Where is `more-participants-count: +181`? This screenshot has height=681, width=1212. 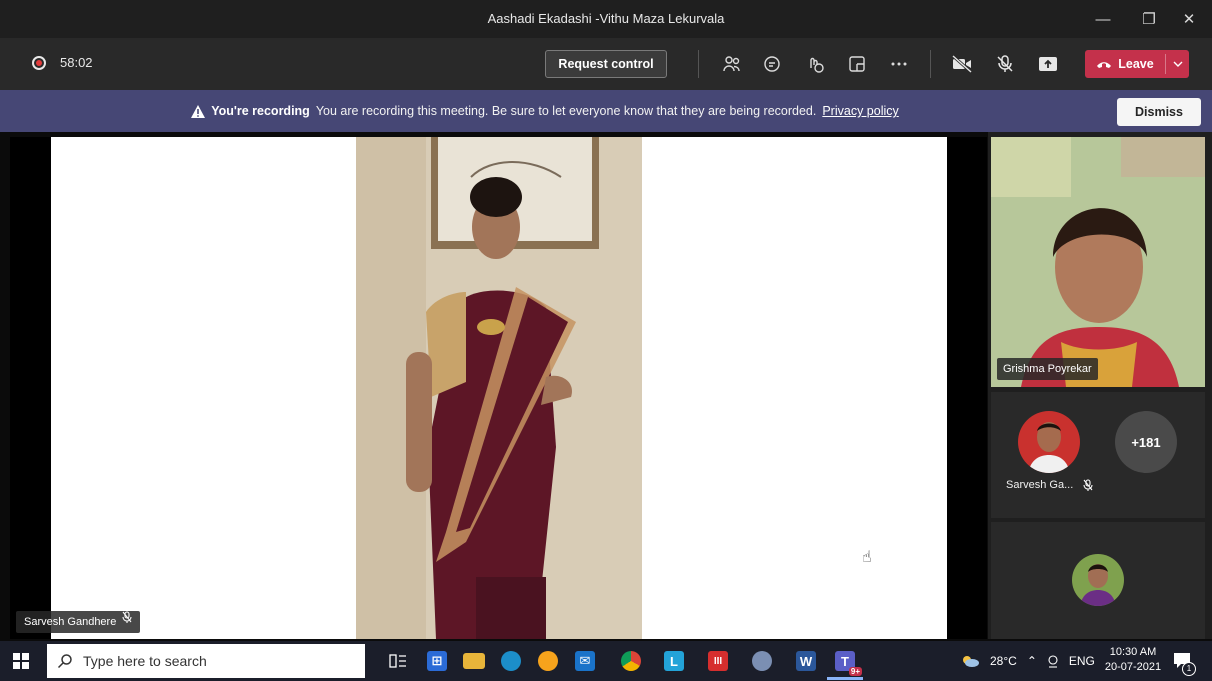 more-participants-count: +181 is located at coordinates (1146, 442).